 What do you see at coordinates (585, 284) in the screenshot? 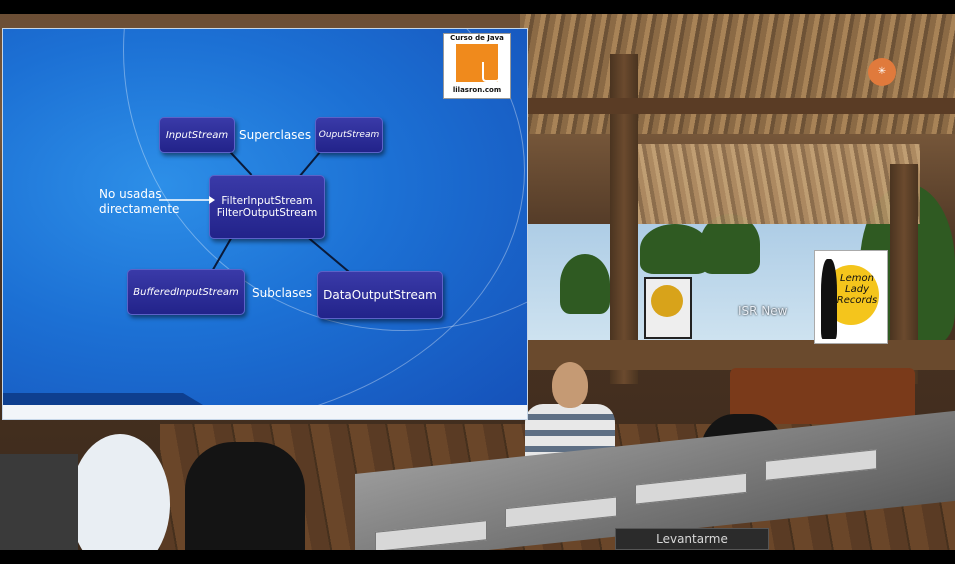
I see `palm-tree` at bounding box center [585, 284].